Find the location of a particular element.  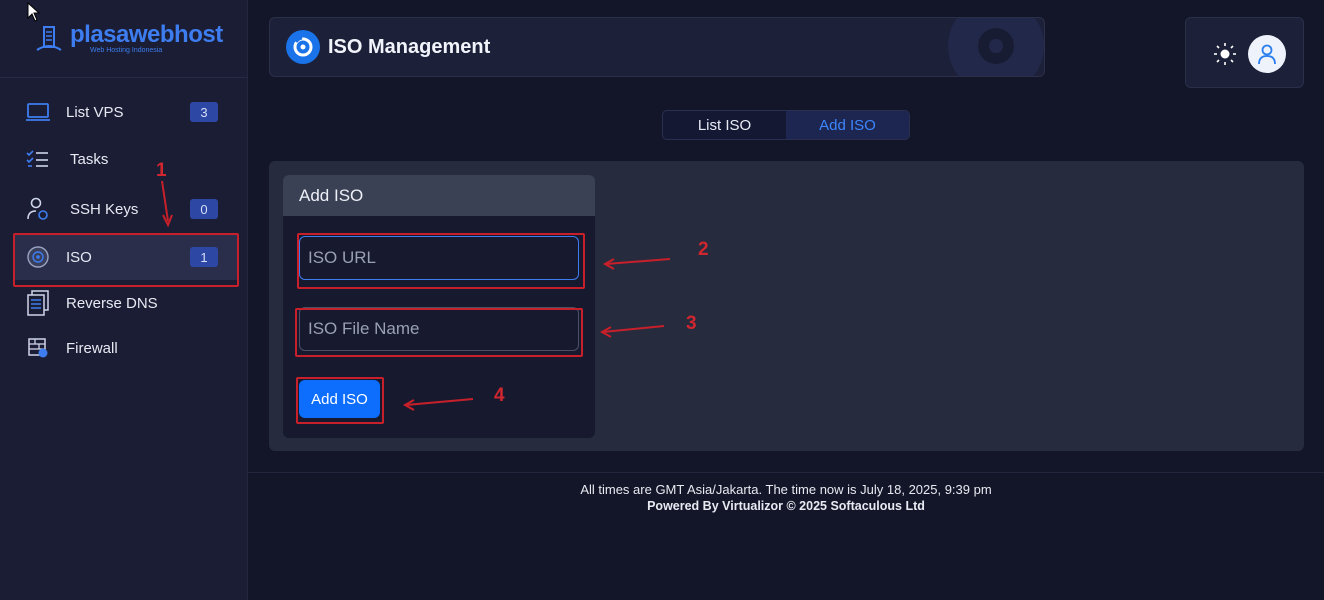

sidebar-item-ssh-keys: SSH Keys 0 is located at coordinates (126, 209).